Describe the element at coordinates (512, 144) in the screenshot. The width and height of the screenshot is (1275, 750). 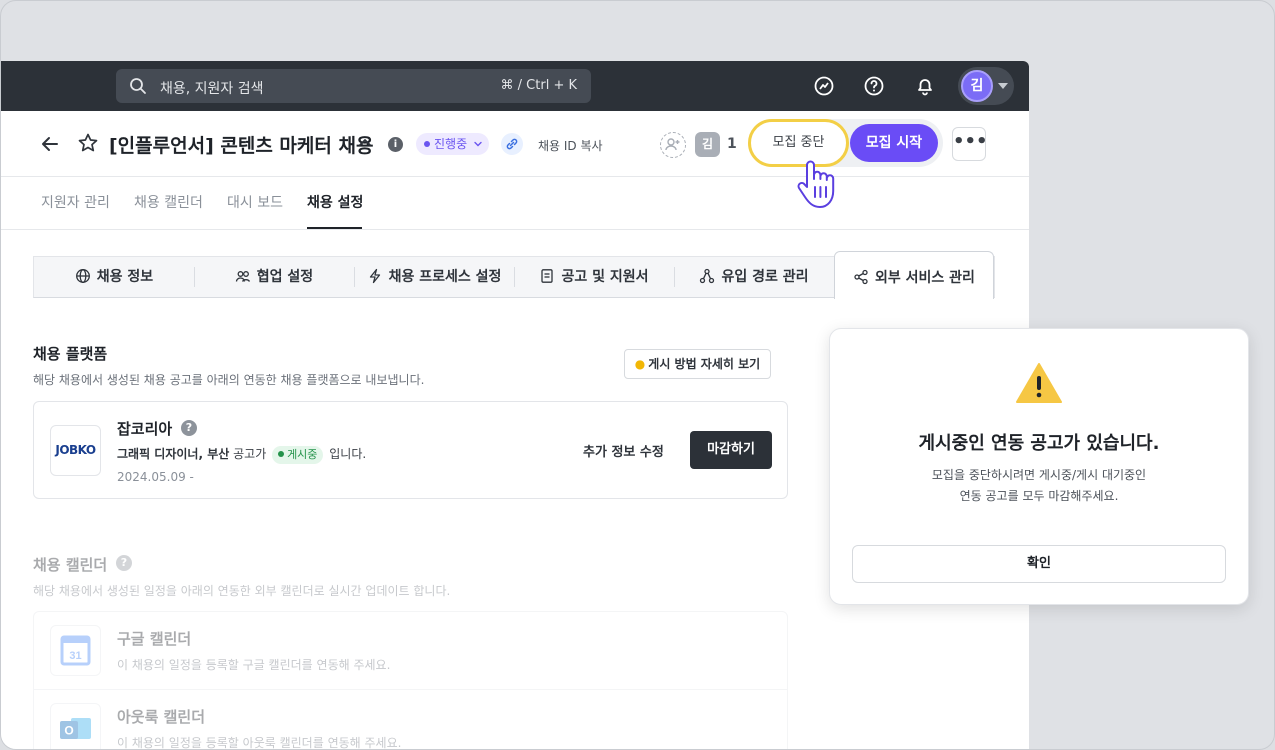
I see `link-icon` at that location.